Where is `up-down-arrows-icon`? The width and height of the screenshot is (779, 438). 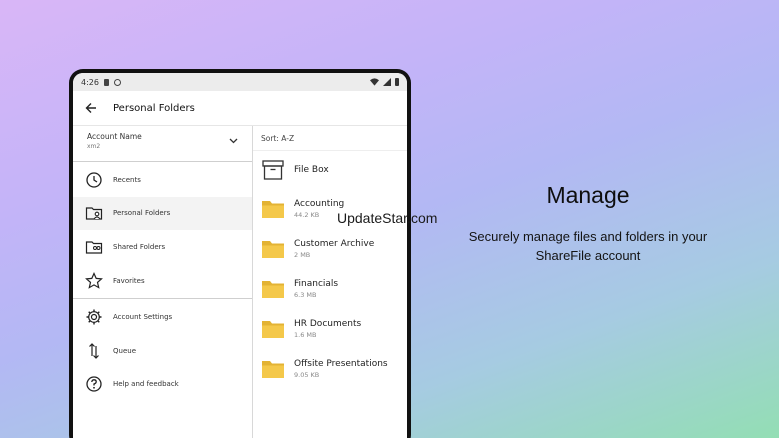 up-down-arrows-icon is located at coordinates (94, 350).